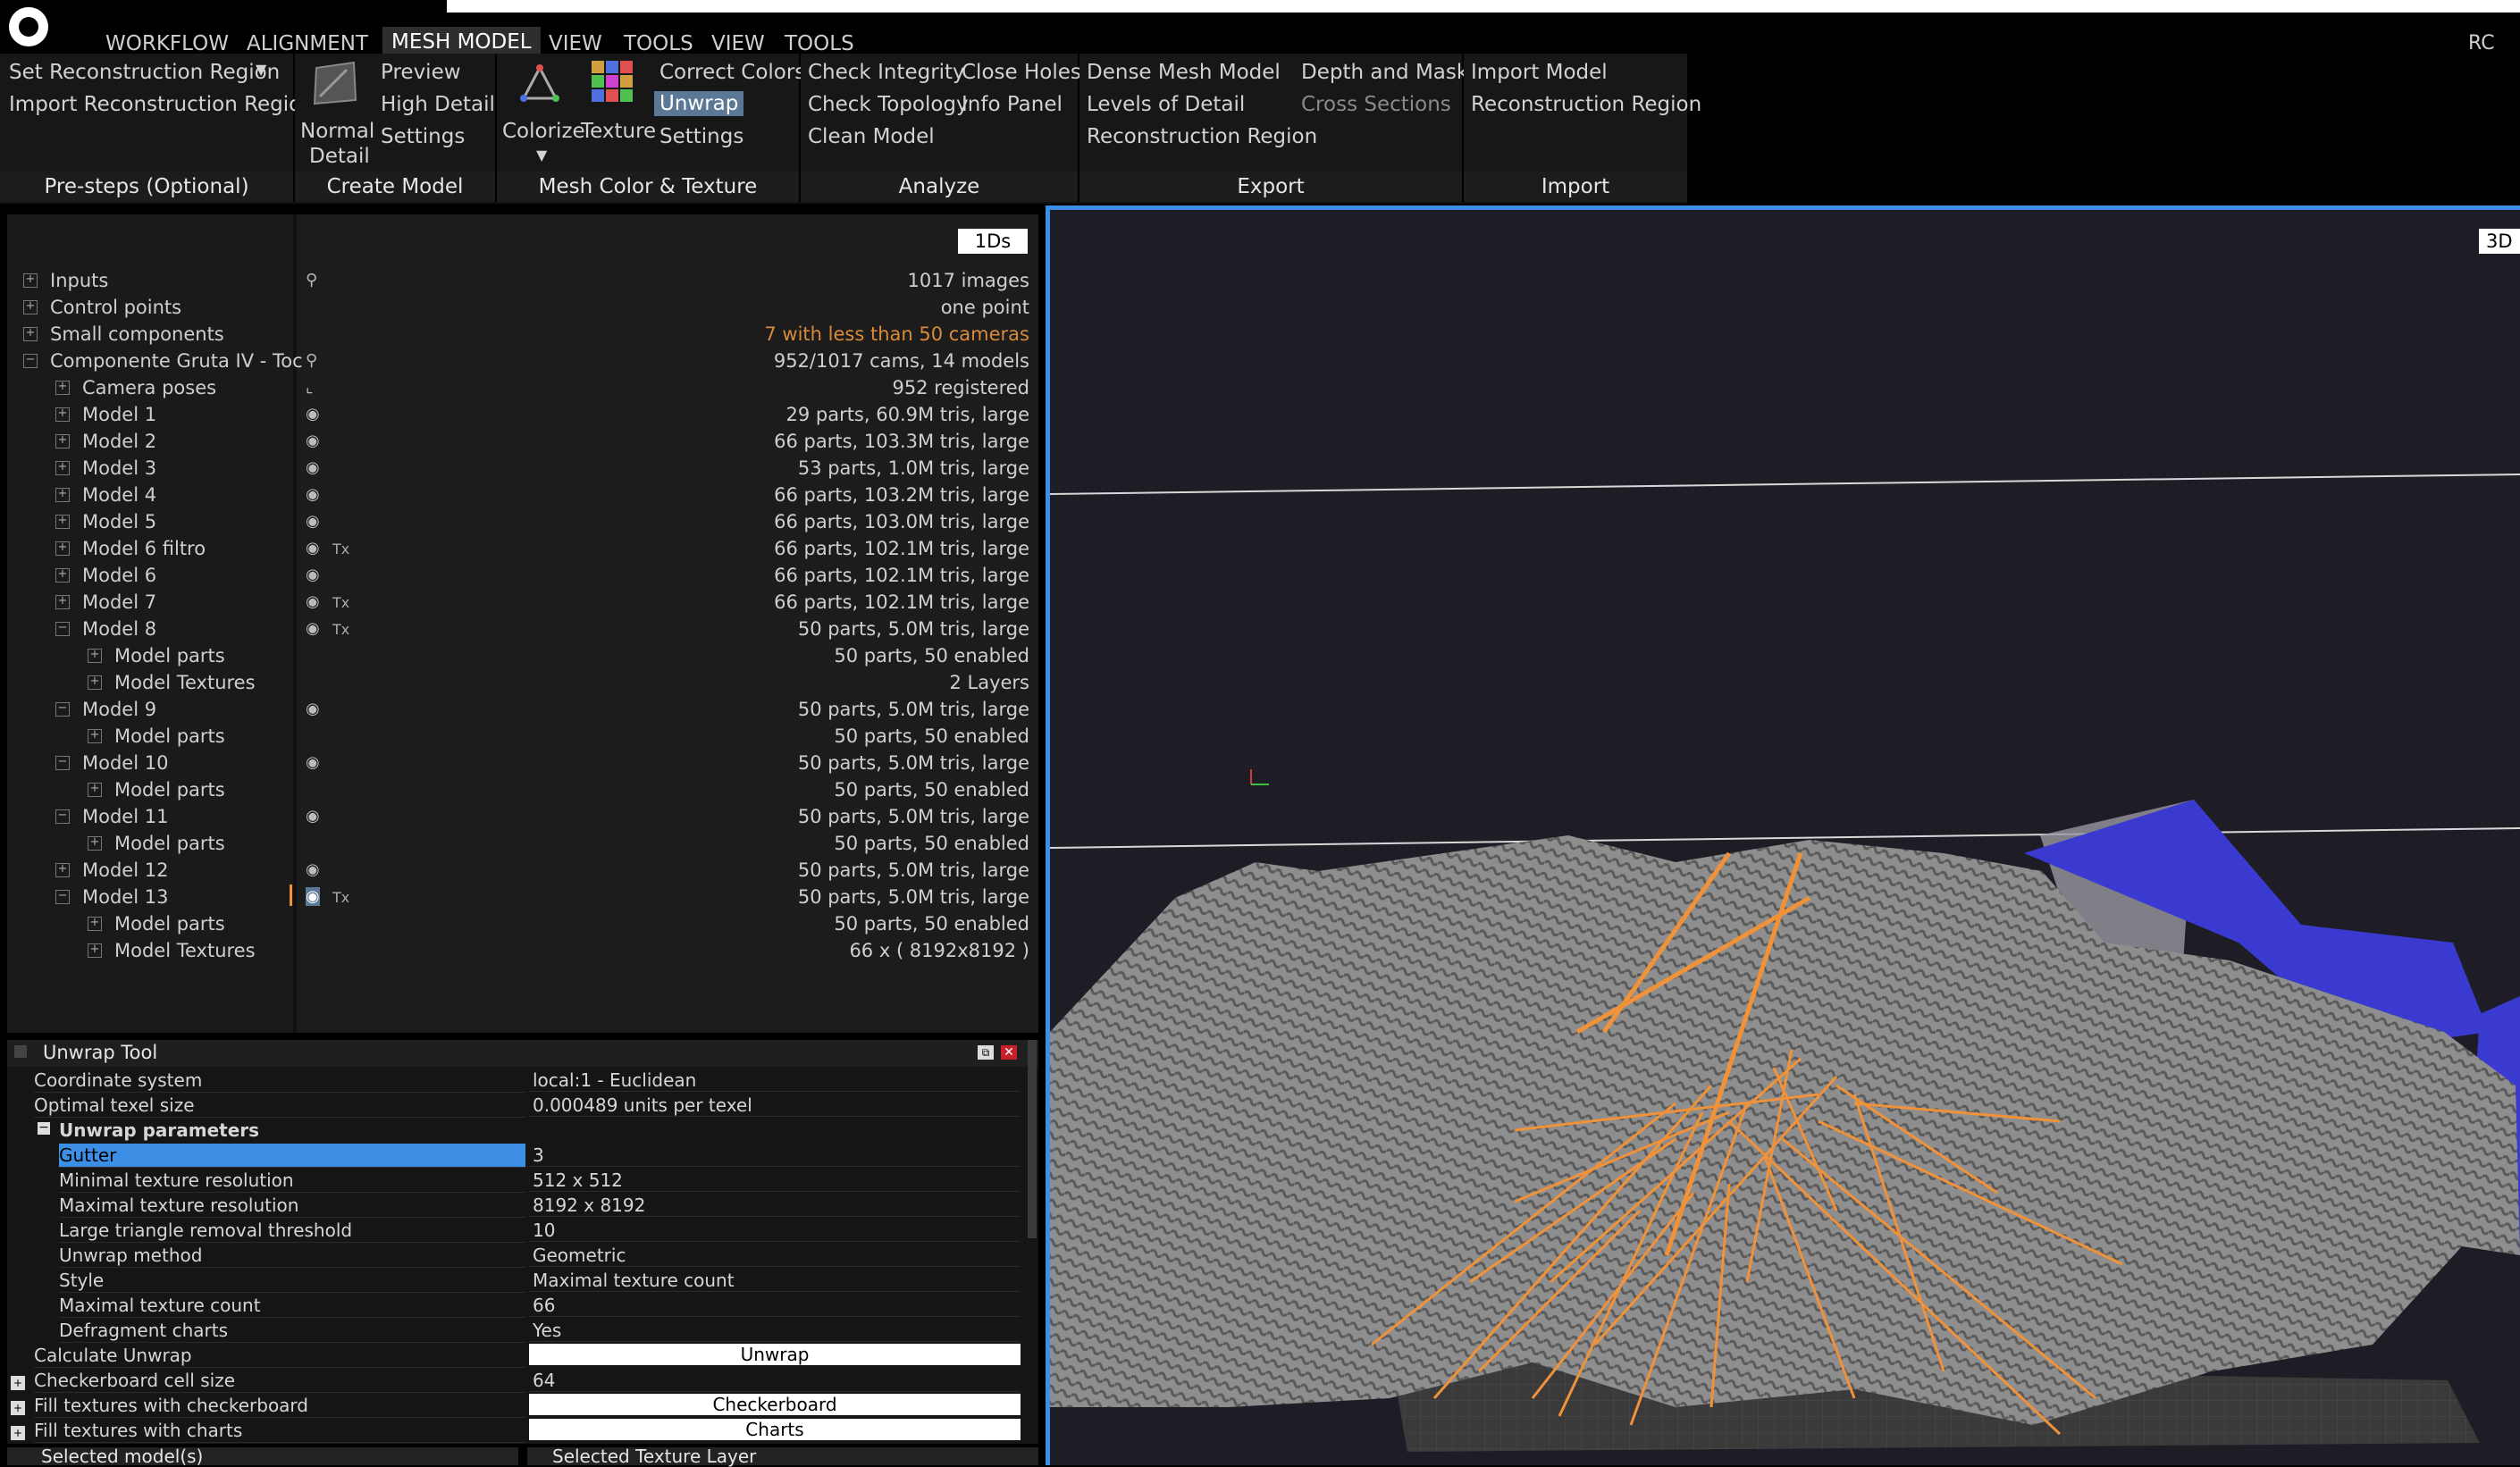 This screenshot has width=2520, height=1467. I want to click on import-model-button: Import Model, so click(1539, 73).